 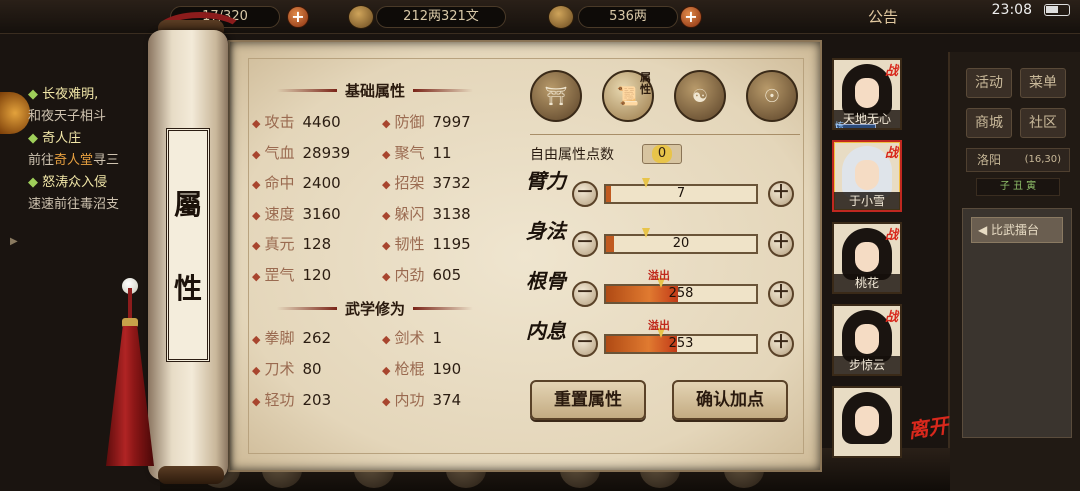 What do you see at coordinates (298, 17) in the screenshot?
I see `add-capacity-button: +` at bounding box center [298, 17].